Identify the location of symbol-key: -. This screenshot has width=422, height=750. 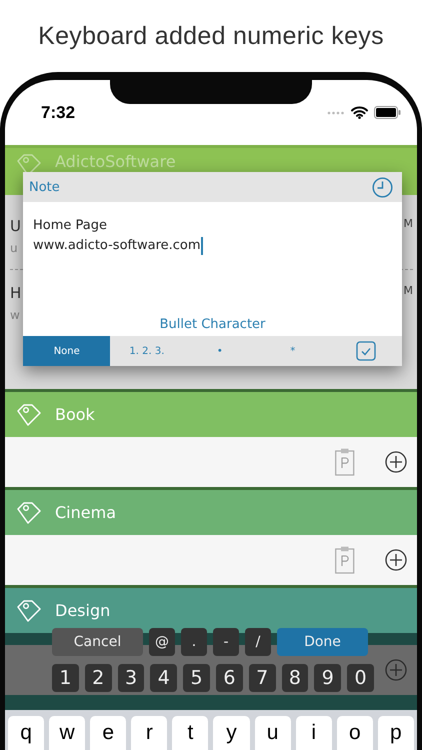
(226, 642).